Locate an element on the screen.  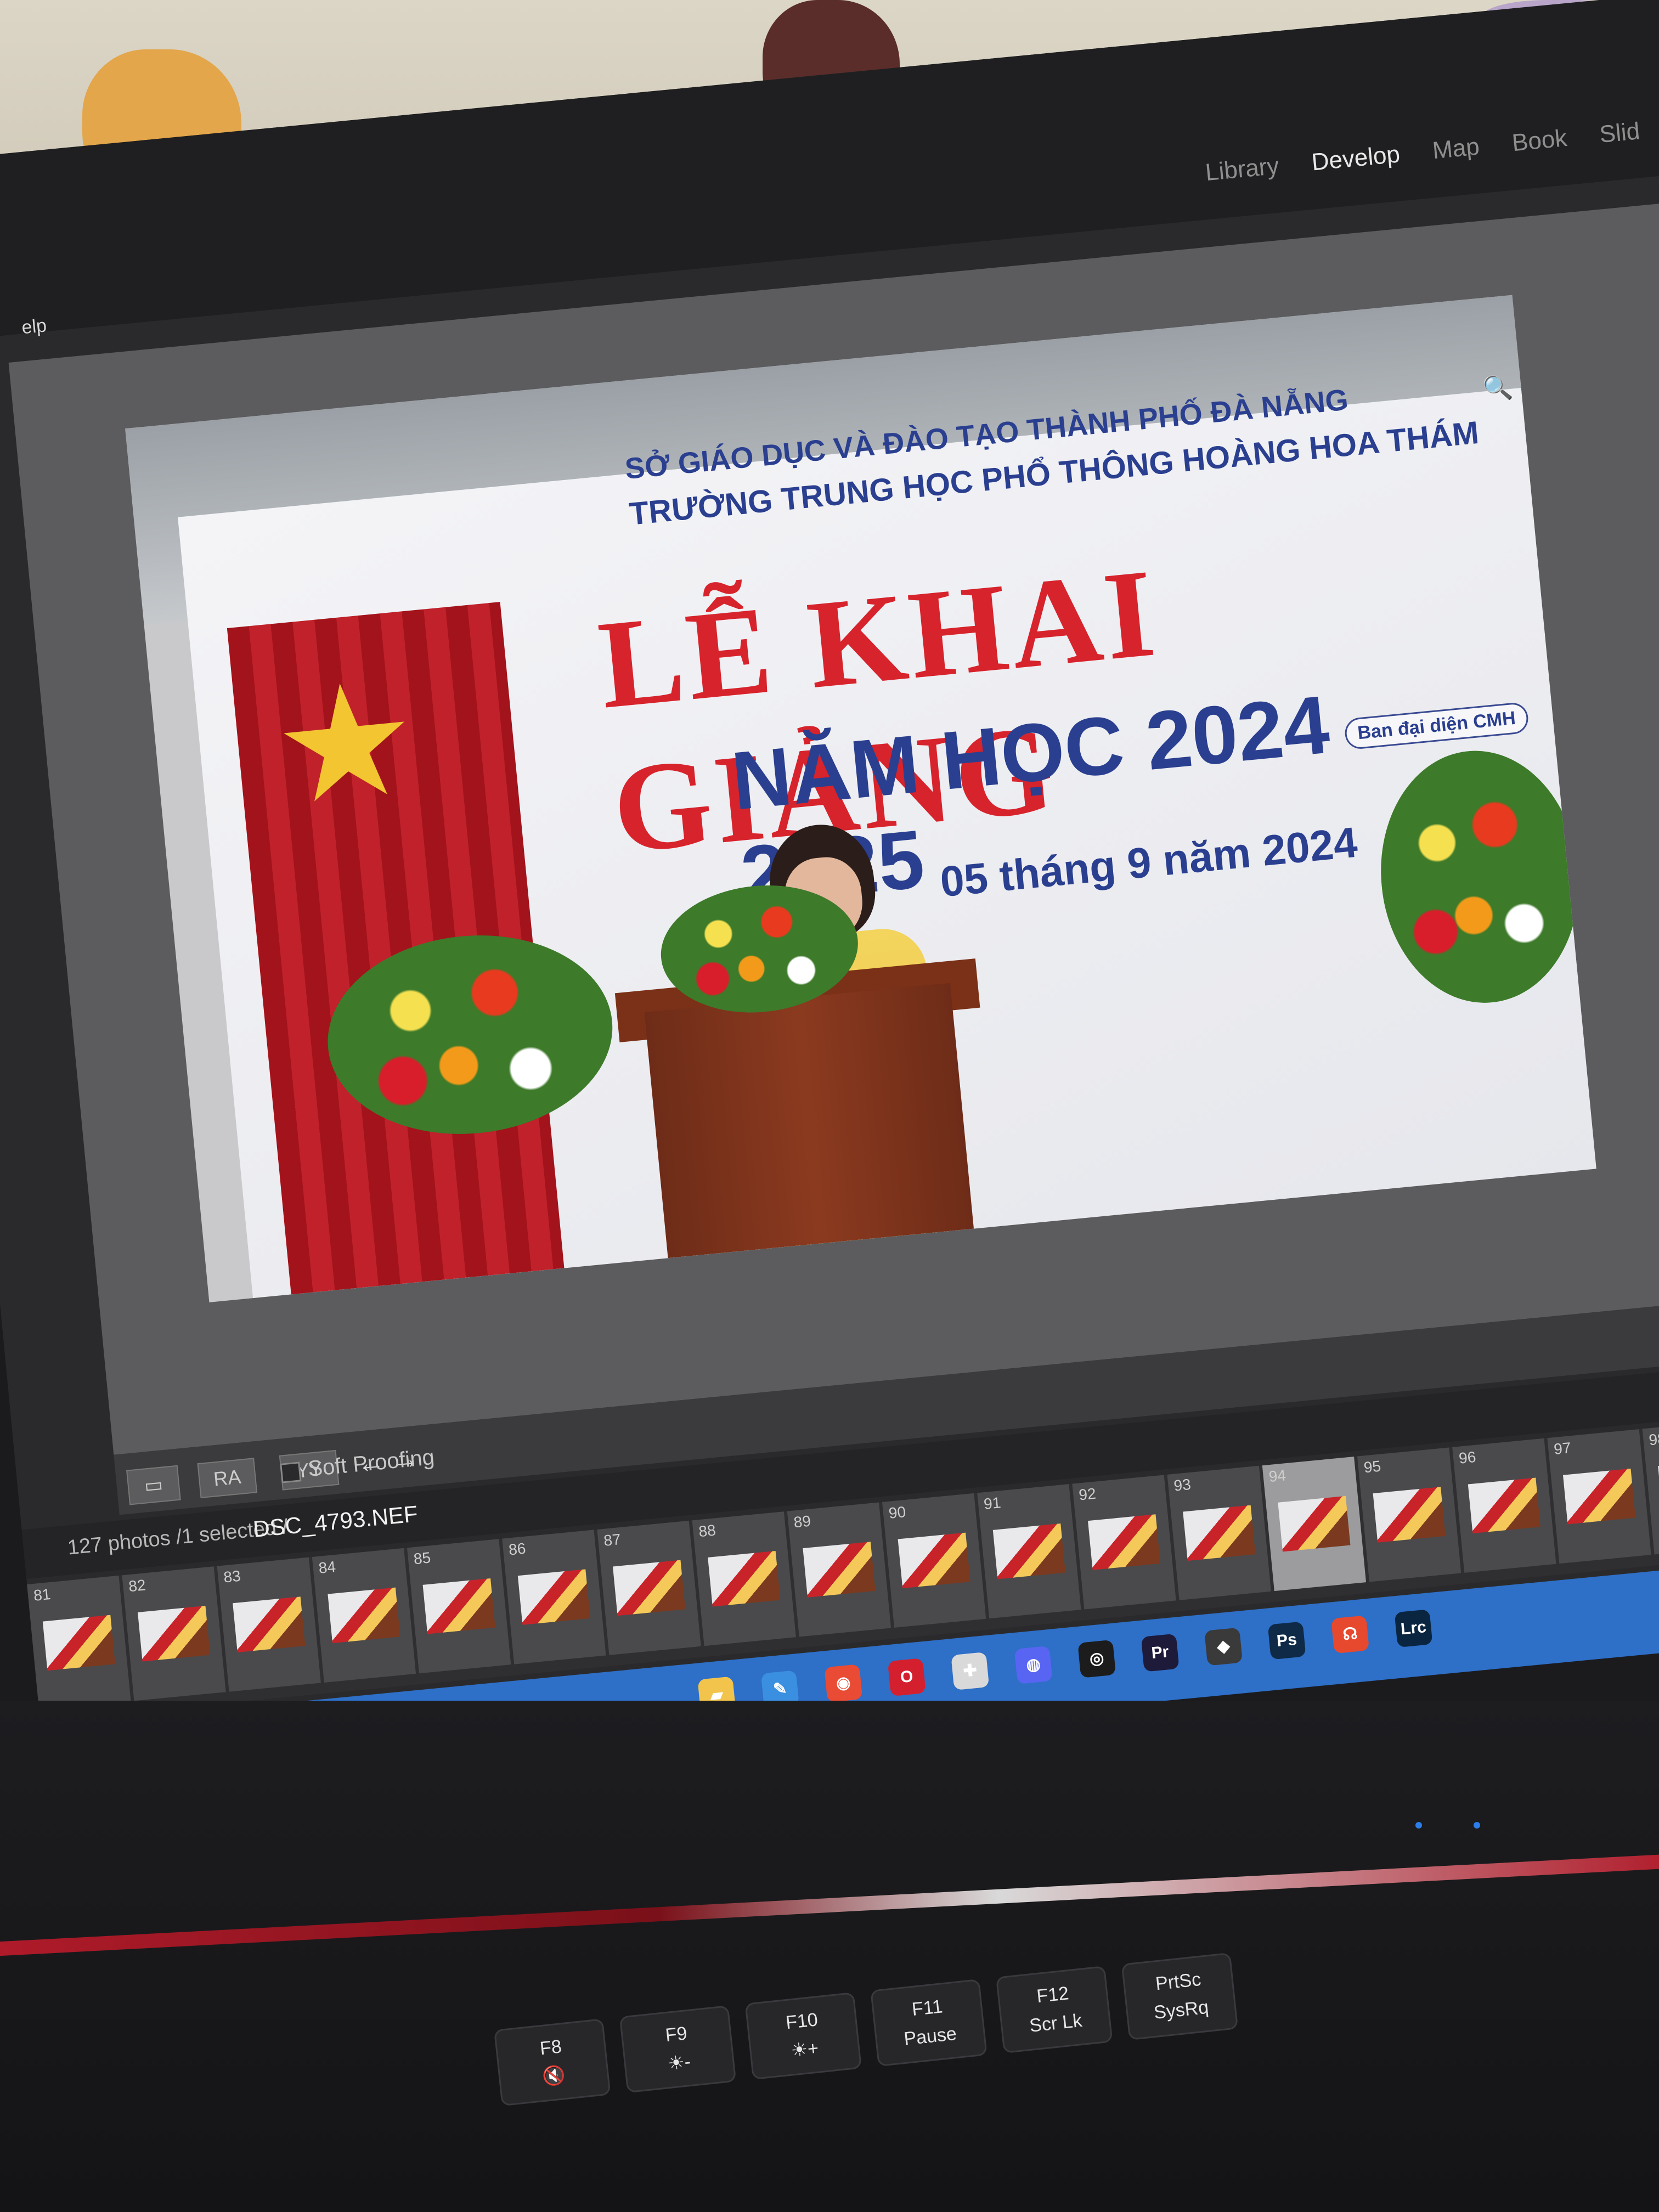
key-f10: F10 ☀+ is located at coordinates (803, 2036).